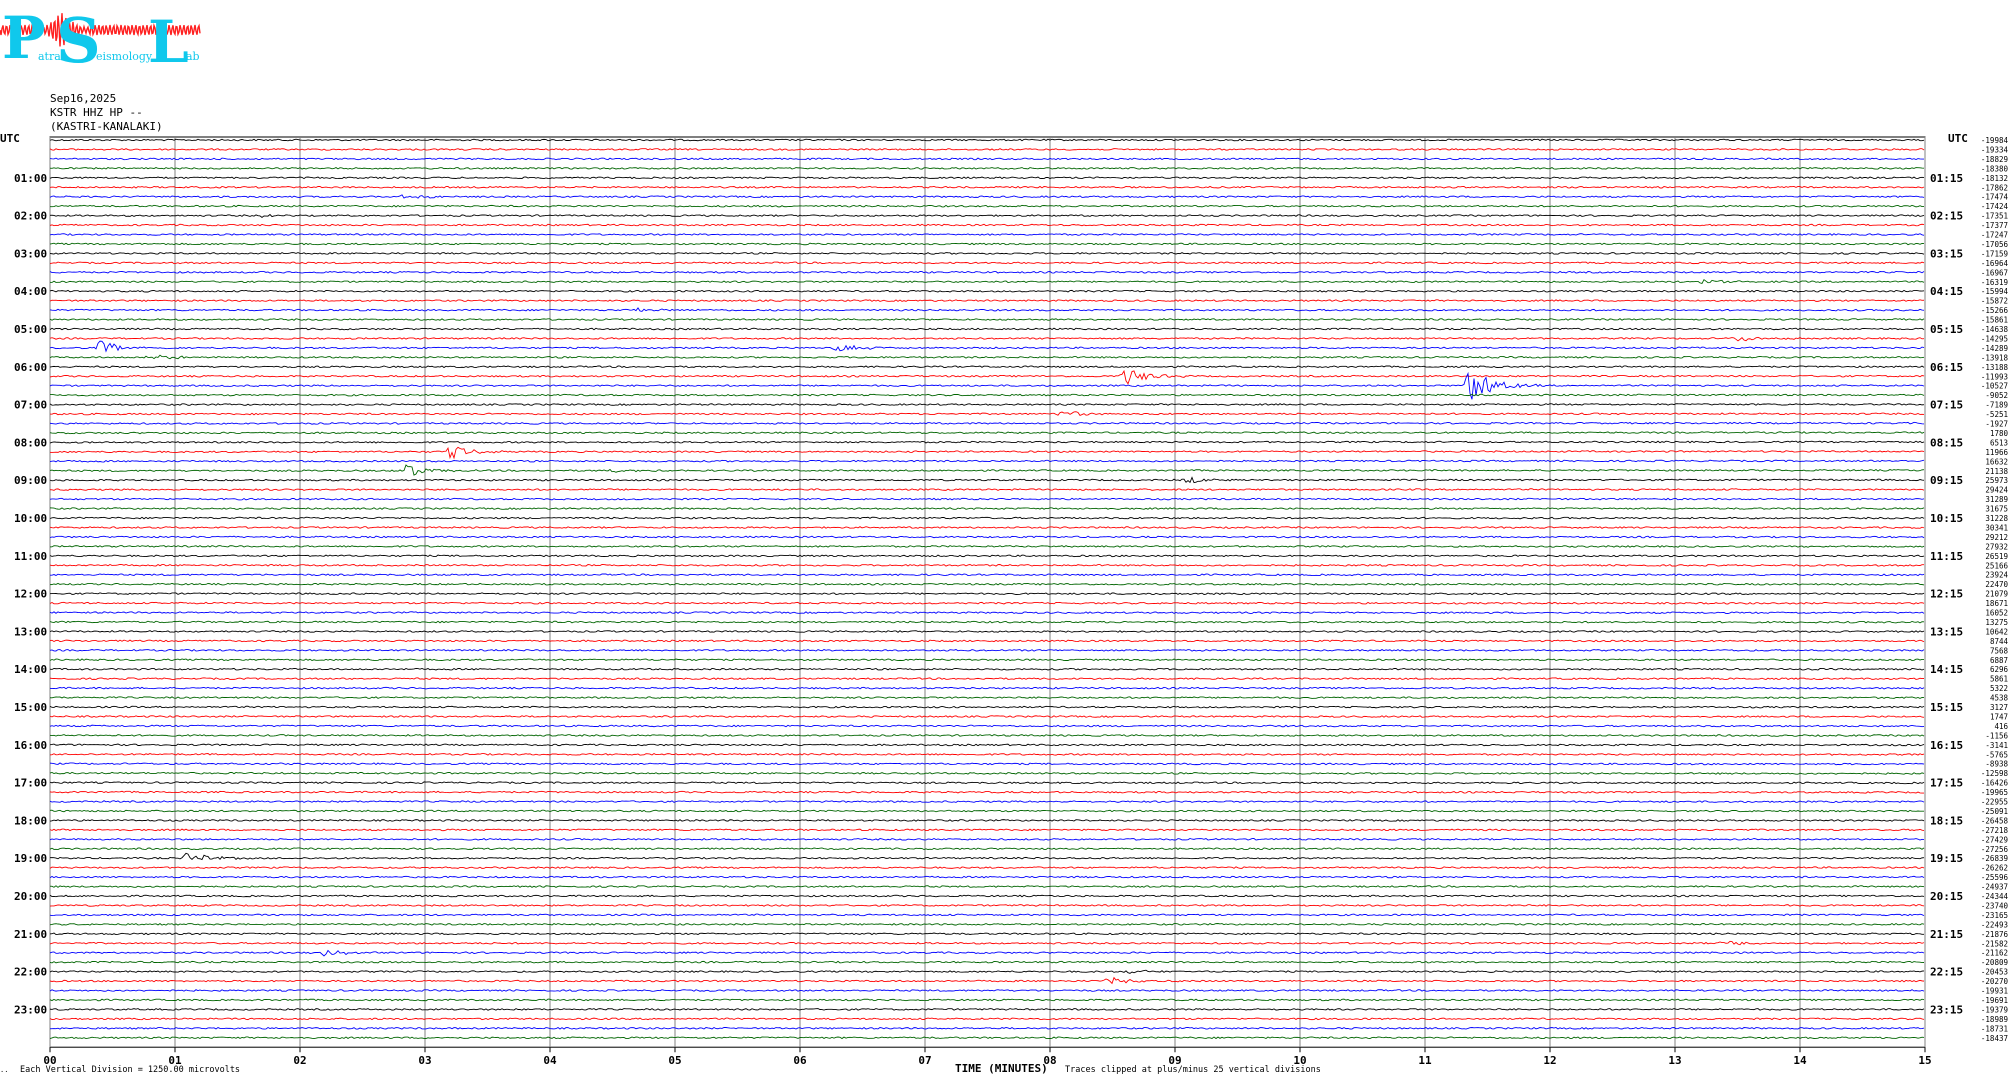 The image size is (2010, 1080). What do you see at coordinates (1999, 433) in the screenshot?
I see `trace-offset-label: 1780` at bounding box center [1999, 433].